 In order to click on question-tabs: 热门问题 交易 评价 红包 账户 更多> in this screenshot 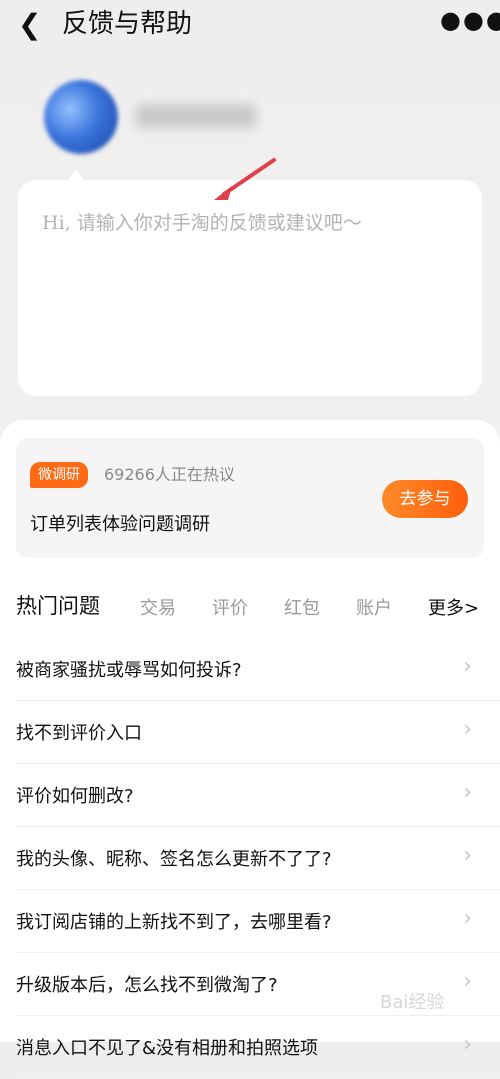, I will do `click(251, 607)`.